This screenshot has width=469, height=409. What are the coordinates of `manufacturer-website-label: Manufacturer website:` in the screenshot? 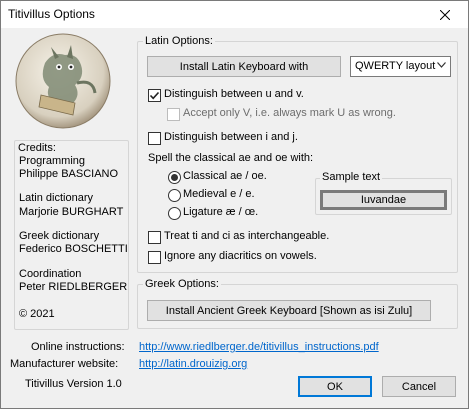 It's located at (64, 364).